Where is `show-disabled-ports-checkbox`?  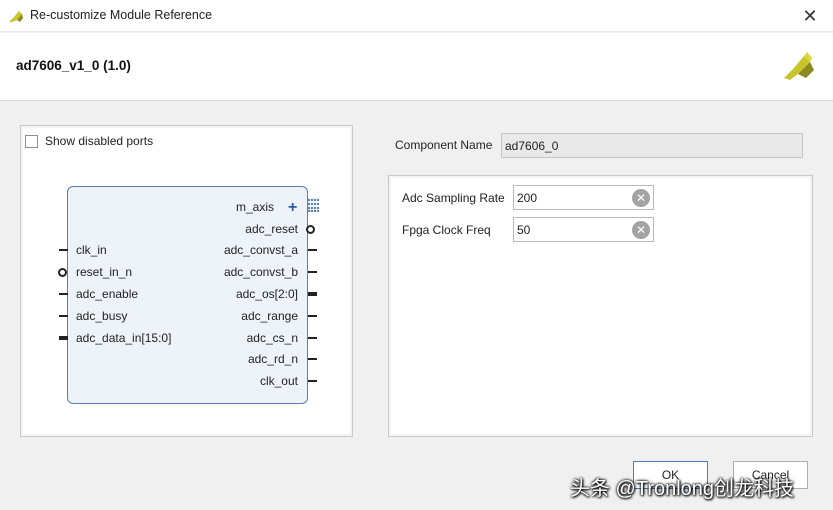
show-disabled-ports-checkbox is located at coordinates (31, 141).